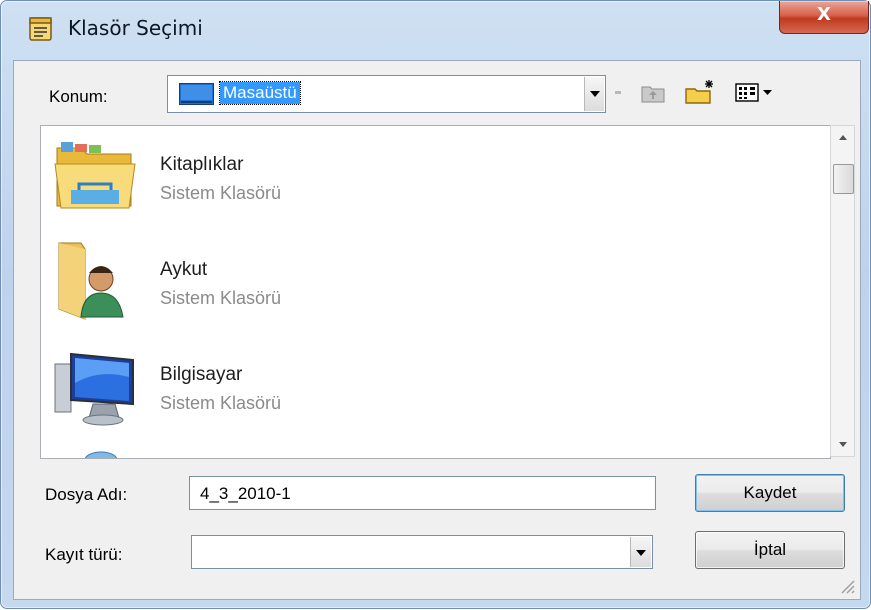 This screenshot has width=871, height=610. What do you see at coordinates (618, 92) in the screenshot?
I see `back-separator-icon` at bounding box center [618, 92].